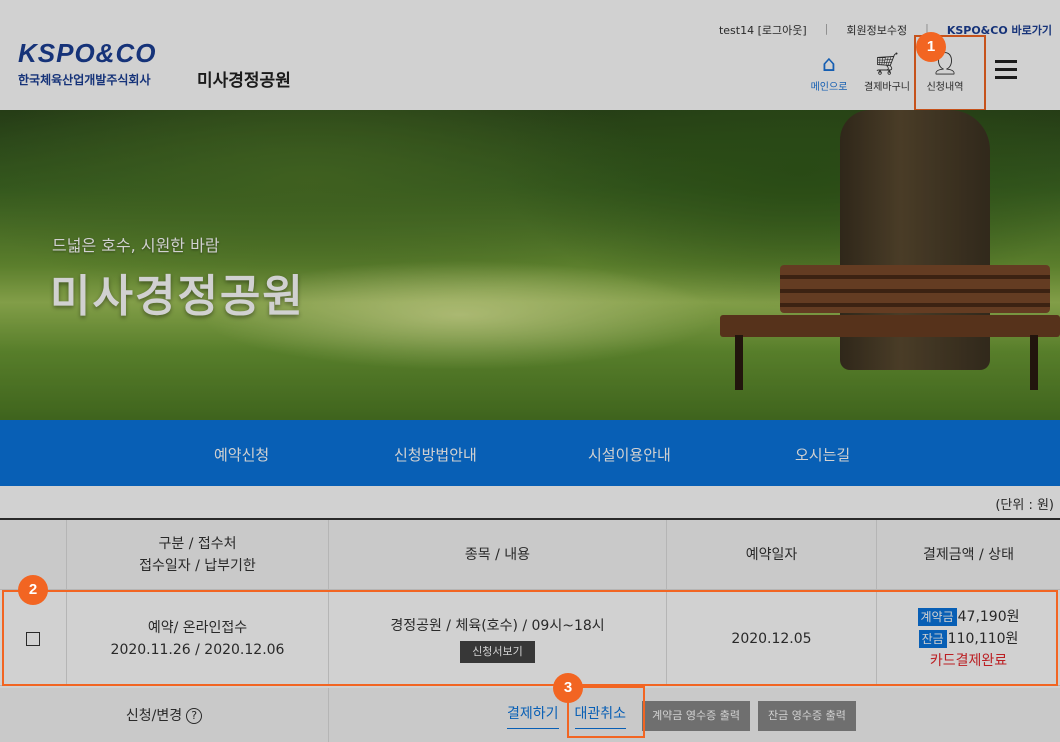  What do you see at coordinates (887, 64) in the screenshot?
I see `cart-icon: 🛒︎` at bounding box center [887, 64].